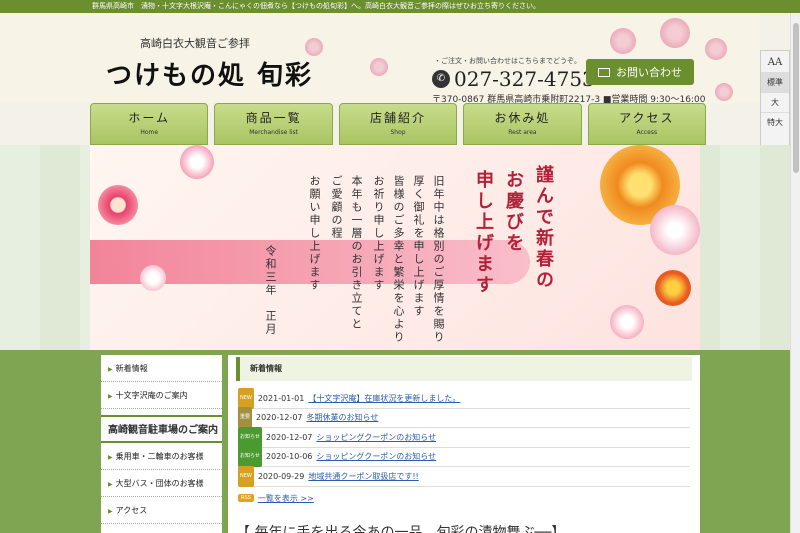 This screenshot has height=533, width=800. What do you see at coordinates (149, 132) in the screenshot?
I see `nav-sublabel: Home` at bounding box center [149, 132].